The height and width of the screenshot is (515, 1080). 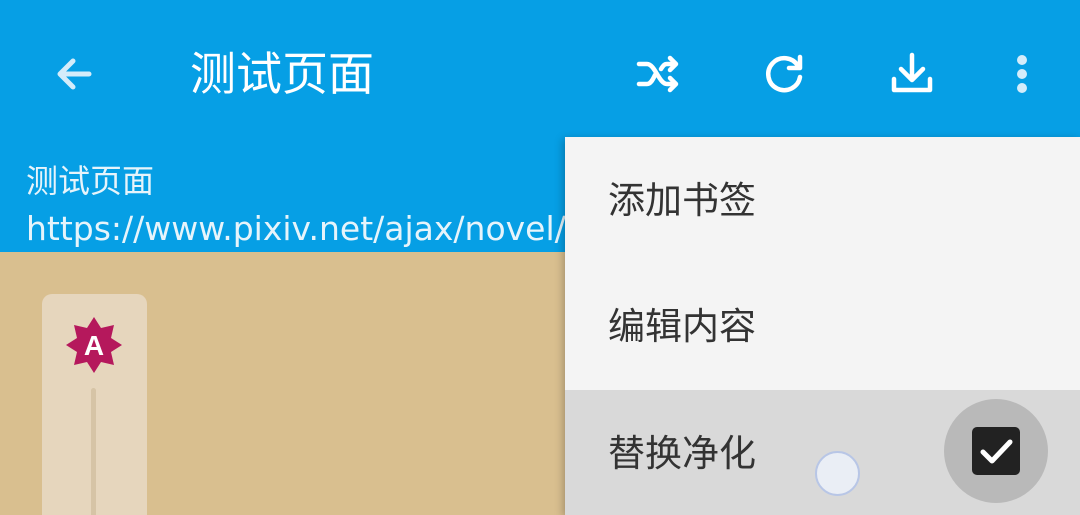 What do you see at coordinates (298, 229) in the screenshot?
I see `source-url: https://www.pixiv.net/ajax/novel/` at bounding box center [298, 229].